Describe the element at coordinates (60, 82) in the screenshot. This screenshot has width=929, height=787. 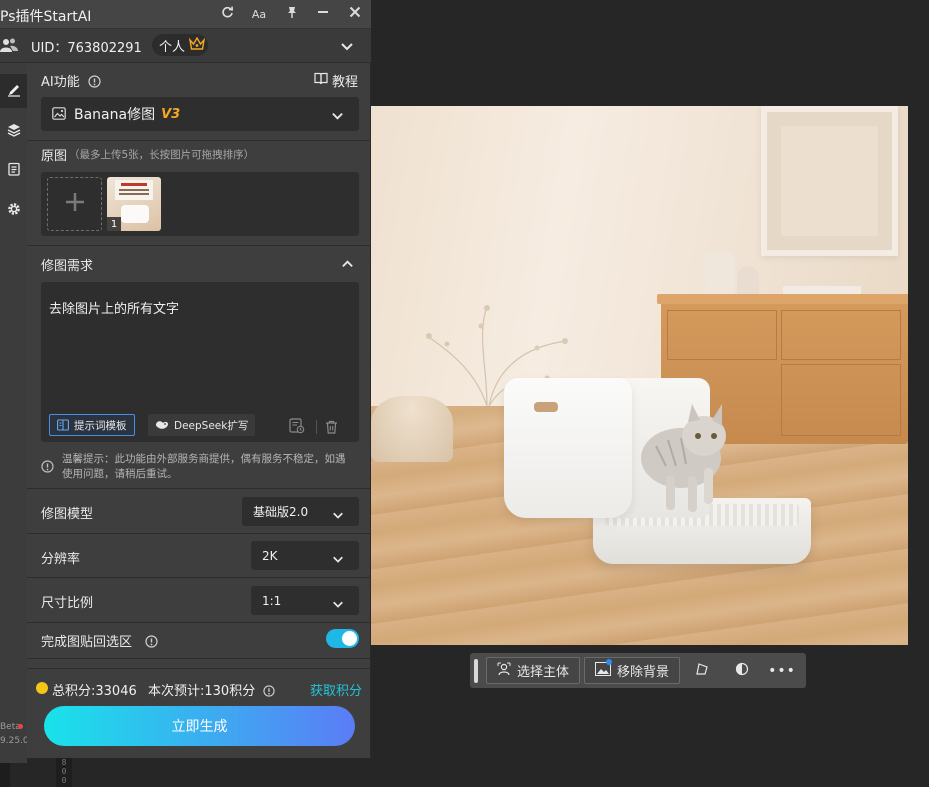
I see `ai-function-label: AI功能` at that location.